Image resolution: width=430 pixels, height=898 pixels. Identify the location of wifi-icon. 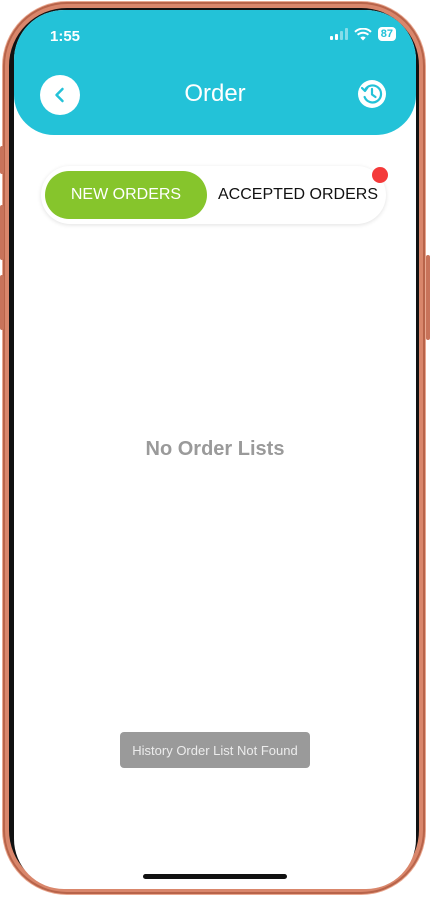
(363, 33).